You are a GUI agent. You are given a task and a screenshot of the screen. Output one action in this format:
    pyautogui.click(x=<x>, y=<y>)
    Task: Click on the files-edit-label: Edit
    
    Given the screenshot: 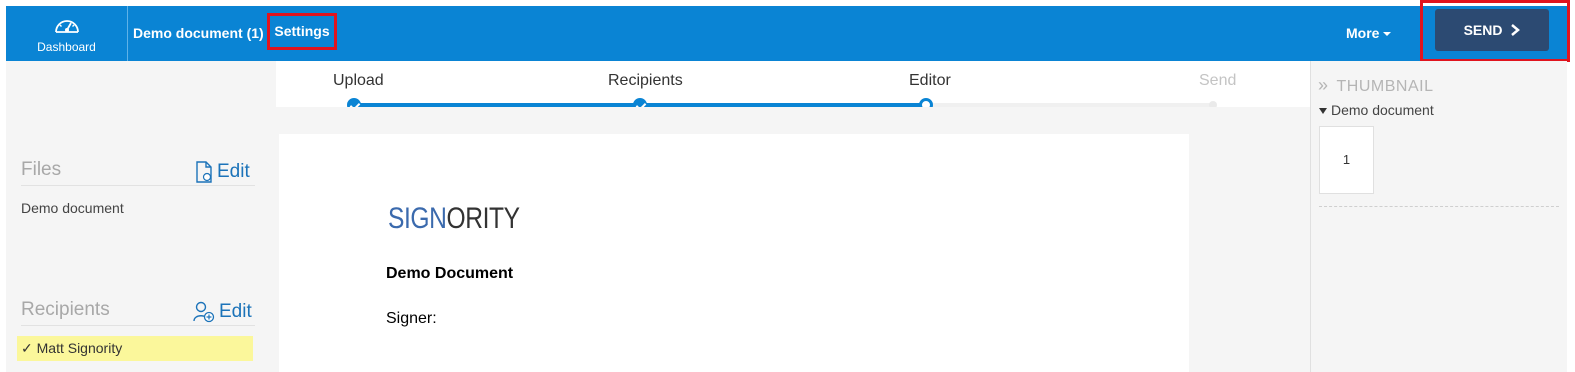 What is the action you would take?
    pyautogui.click(x=233, y=172)
    